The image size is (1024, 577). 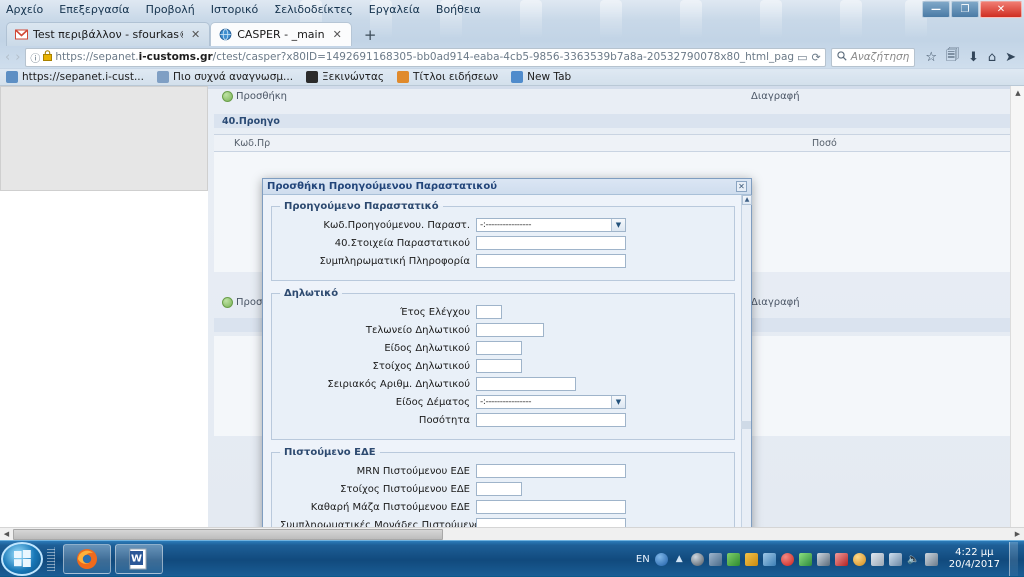 What do you see at coordinates (992, 57) in the screenshot?
I see `home-icon: ⌂` at bounding box center [992, 57].